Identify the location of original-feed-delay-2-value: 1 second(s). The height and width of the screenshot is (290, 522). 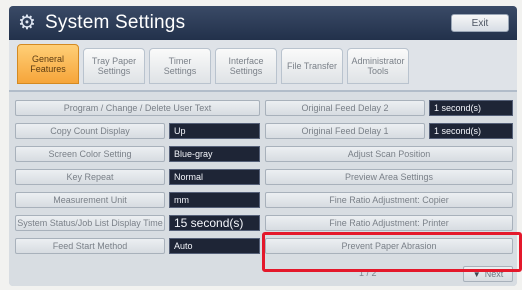
(471, 108).